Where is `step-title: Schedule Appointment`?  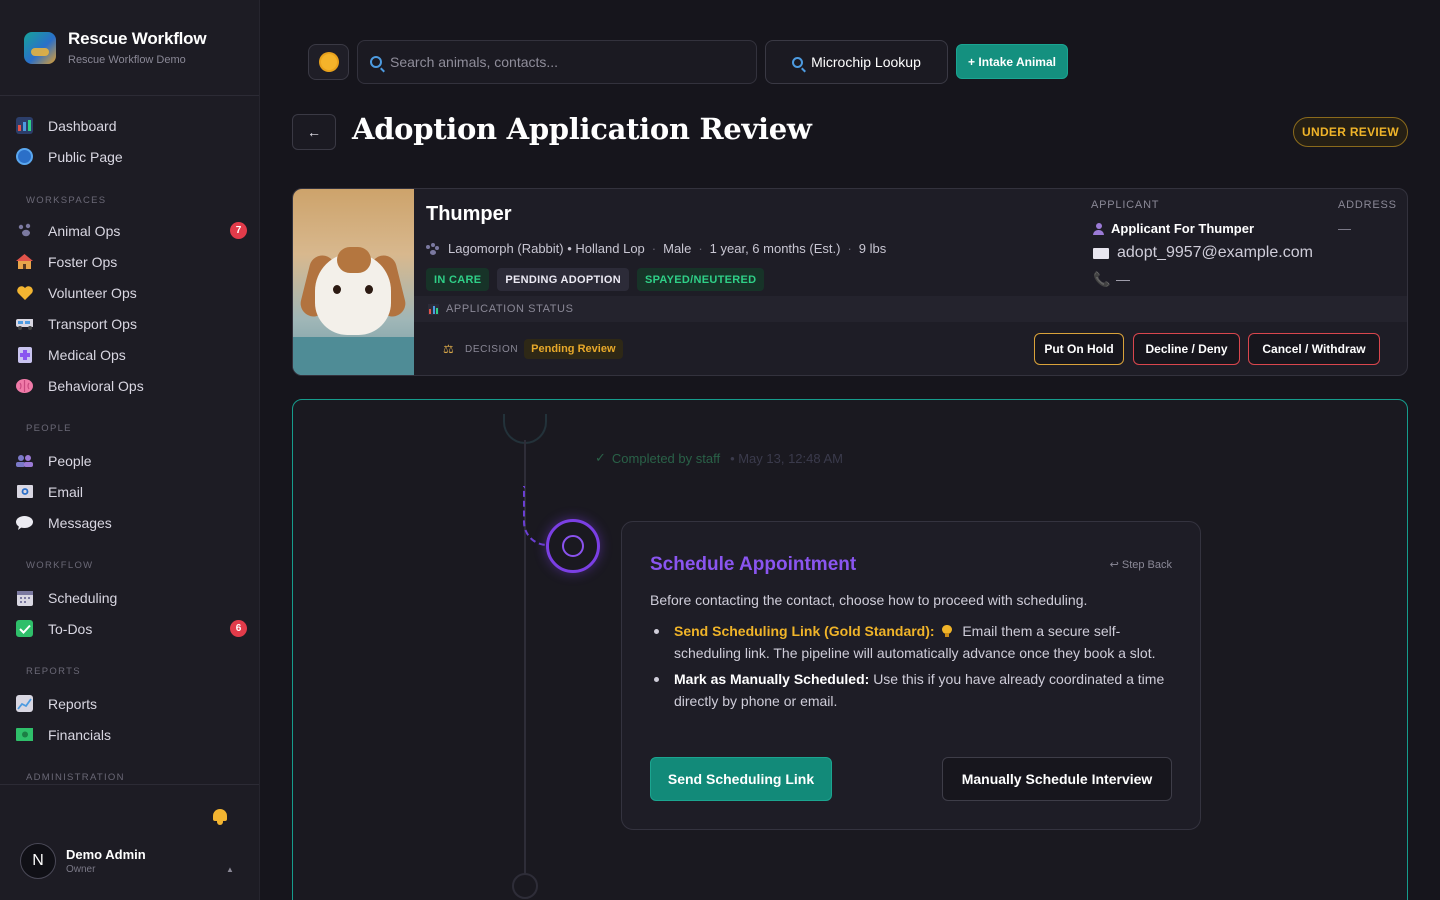 step-title: Schedule Appointment is located at coordinates (753, 564).